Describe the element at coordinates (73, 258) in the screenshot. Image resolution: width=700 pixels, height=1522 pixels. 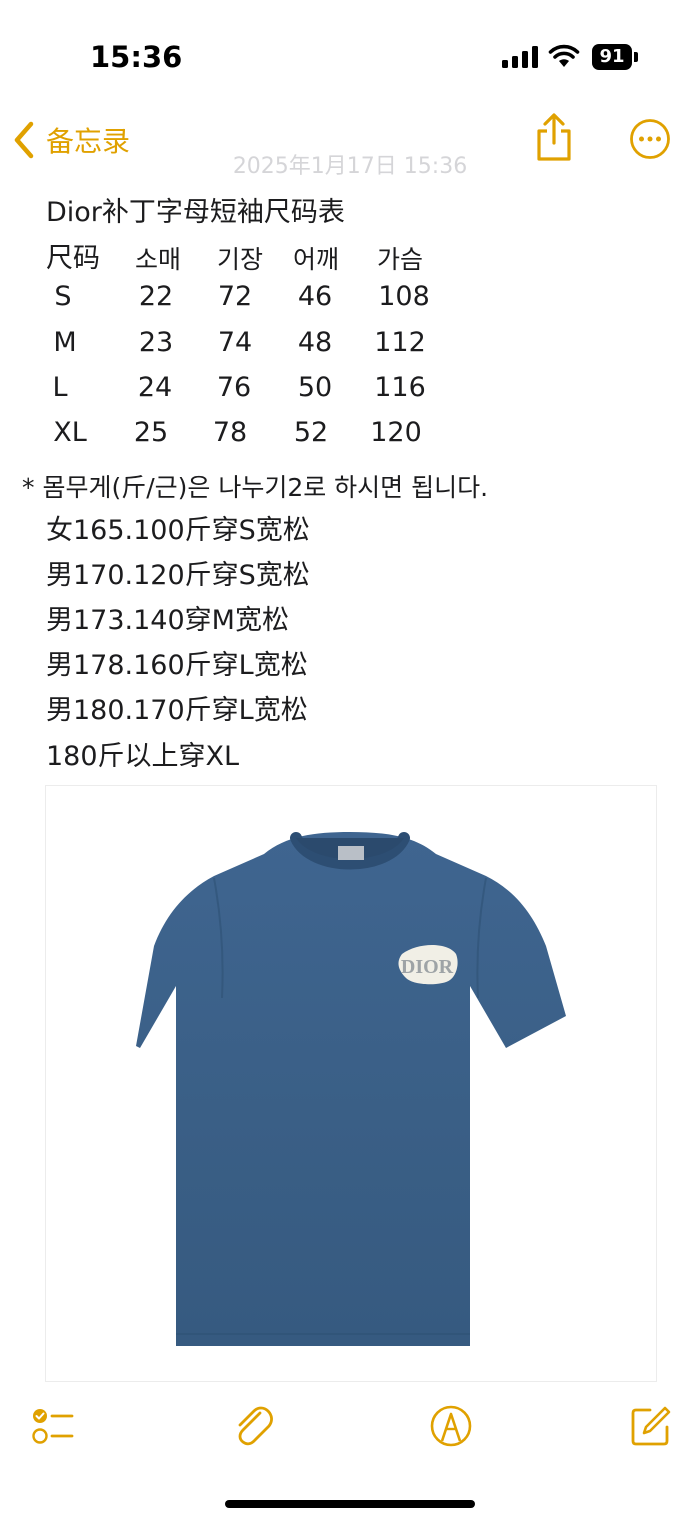
I see `size-header-label: 尺码` at that location.